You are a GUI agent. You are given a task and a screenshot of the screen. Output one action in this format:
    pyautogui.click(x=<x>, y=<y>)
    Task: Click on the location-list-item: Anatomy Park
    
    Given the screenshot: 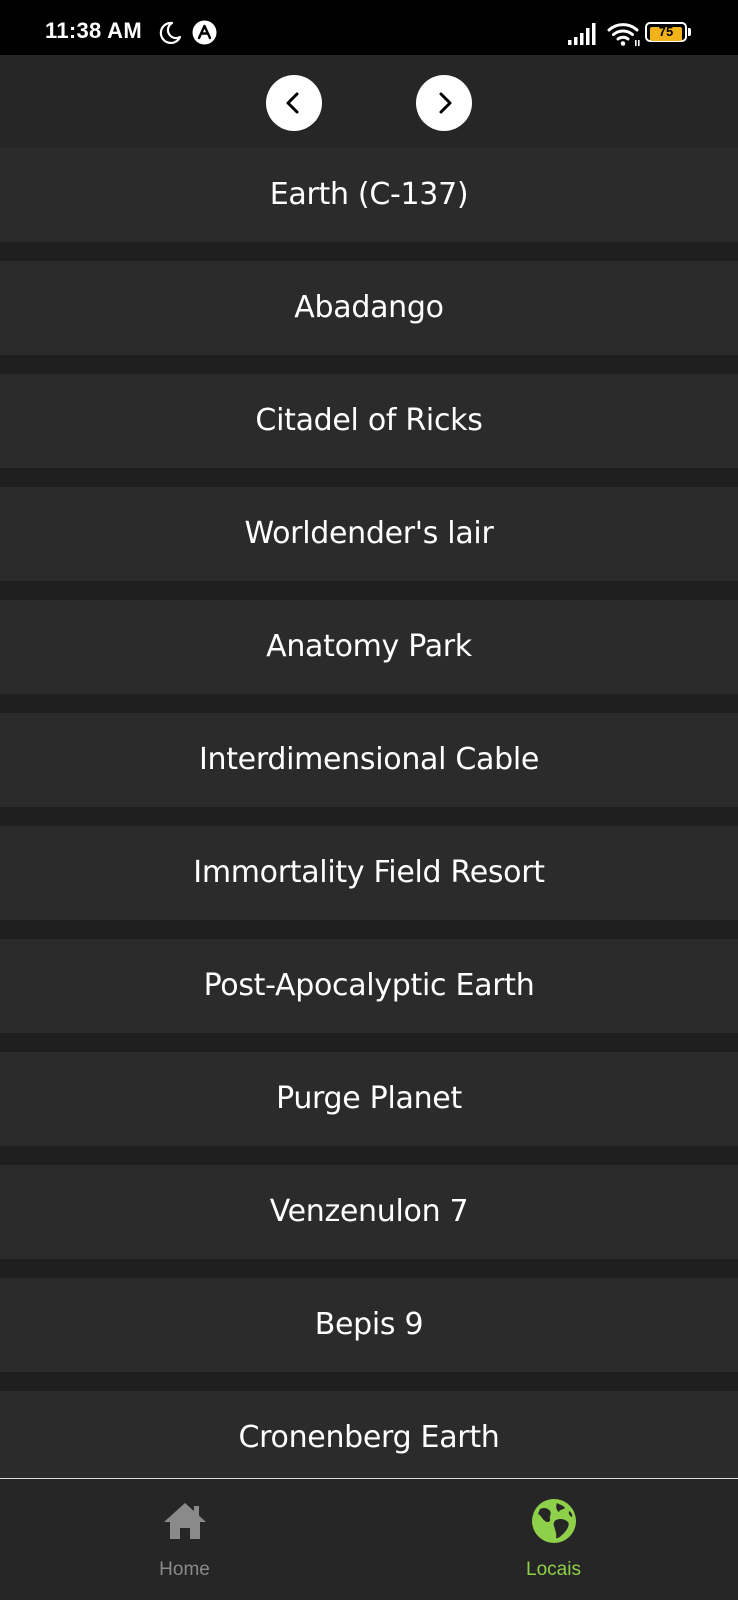 What is the action you would take?
    pyautogui.click(x=369, y=647)
    